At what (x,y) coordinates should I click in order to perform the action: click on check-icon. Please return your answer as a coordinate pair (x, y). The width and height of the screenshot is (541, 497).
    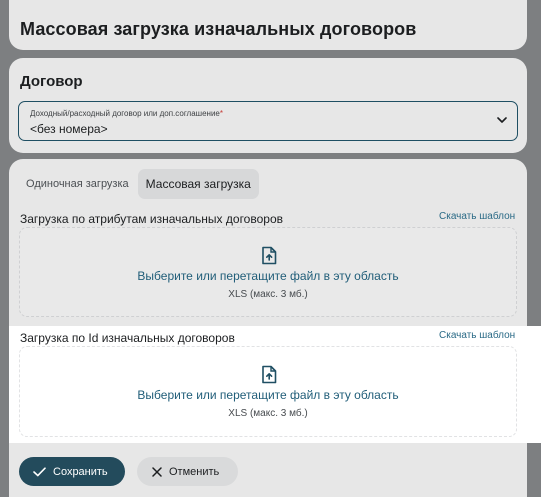
    Looking at the image, I should click on (39, 471).